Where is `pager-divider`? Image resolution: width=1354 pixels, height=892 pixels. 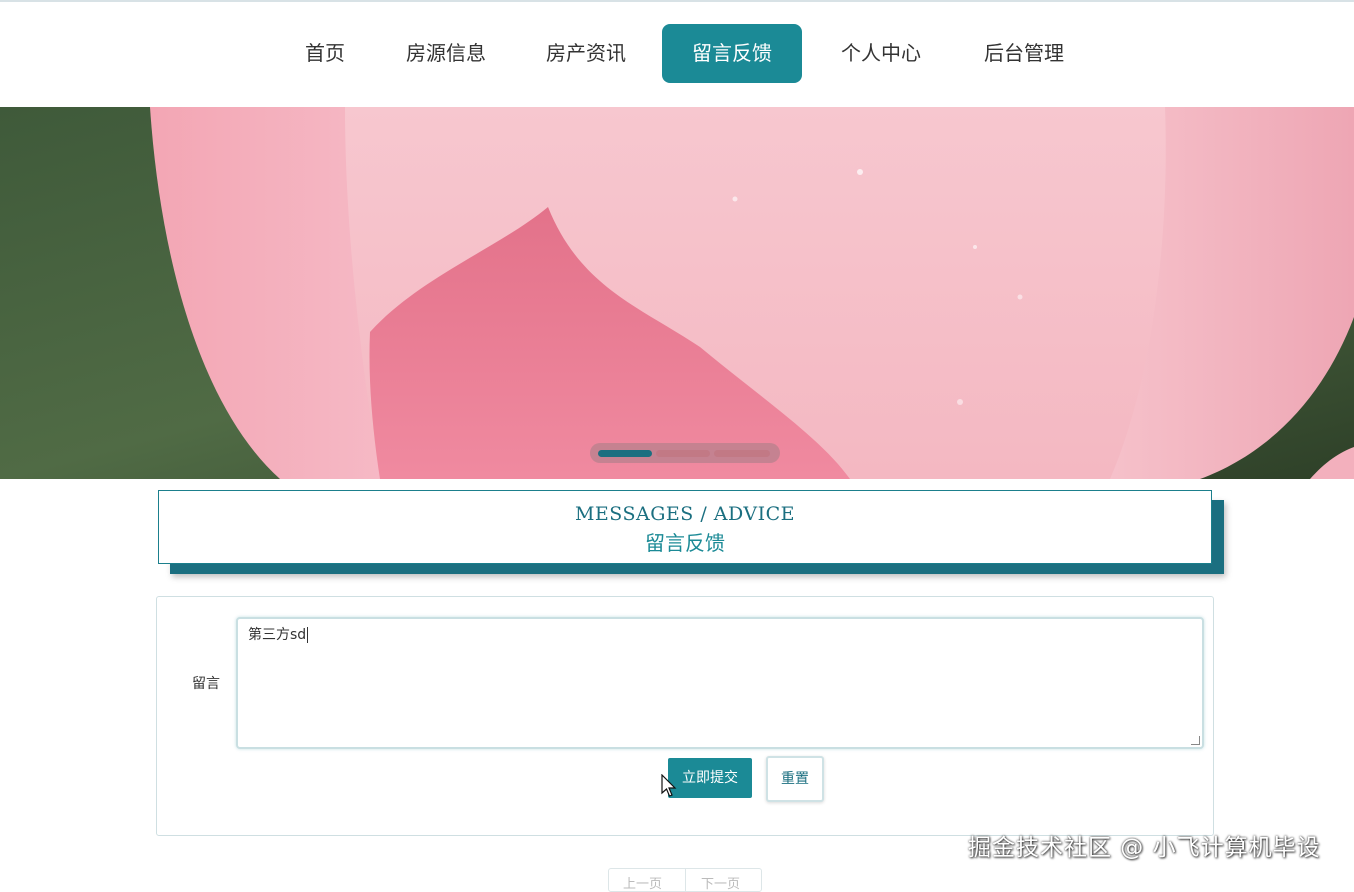
pager-divider is located at coordinates (685, 880).